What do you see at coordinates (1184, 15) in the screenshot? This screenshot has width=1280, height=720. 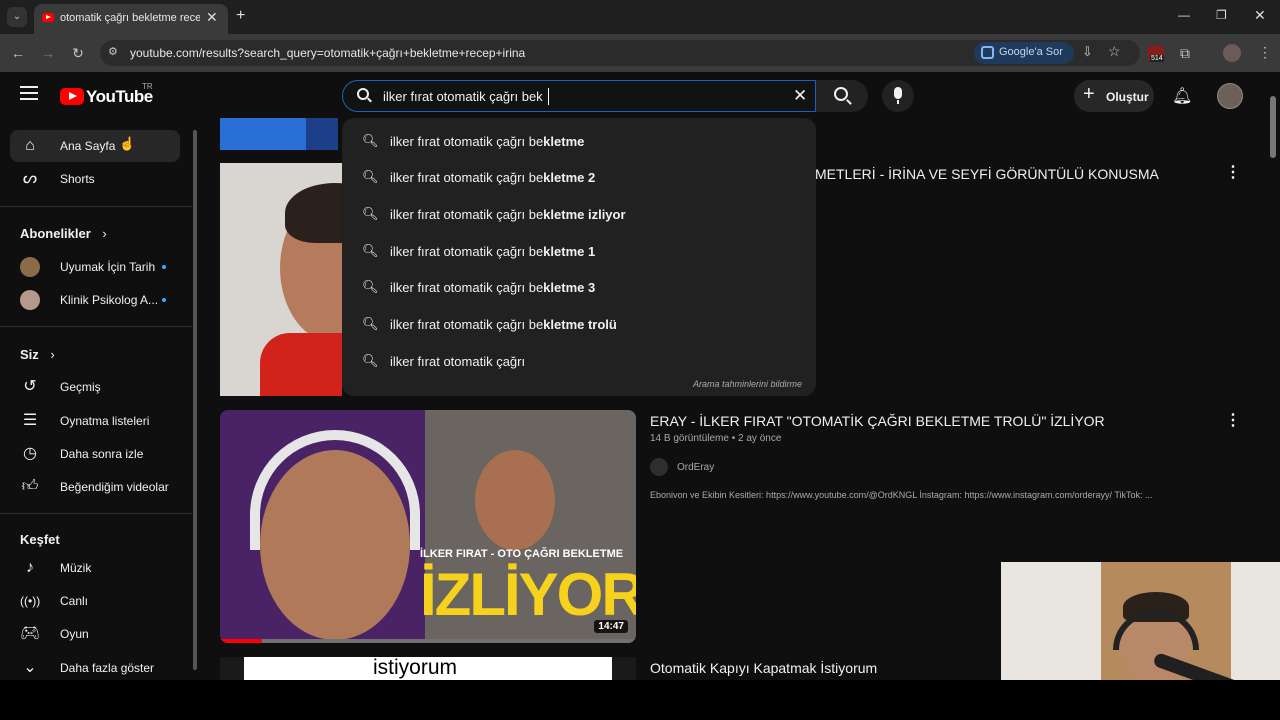 I see `minimize-icon: —` at bounding box center [1184, 15].